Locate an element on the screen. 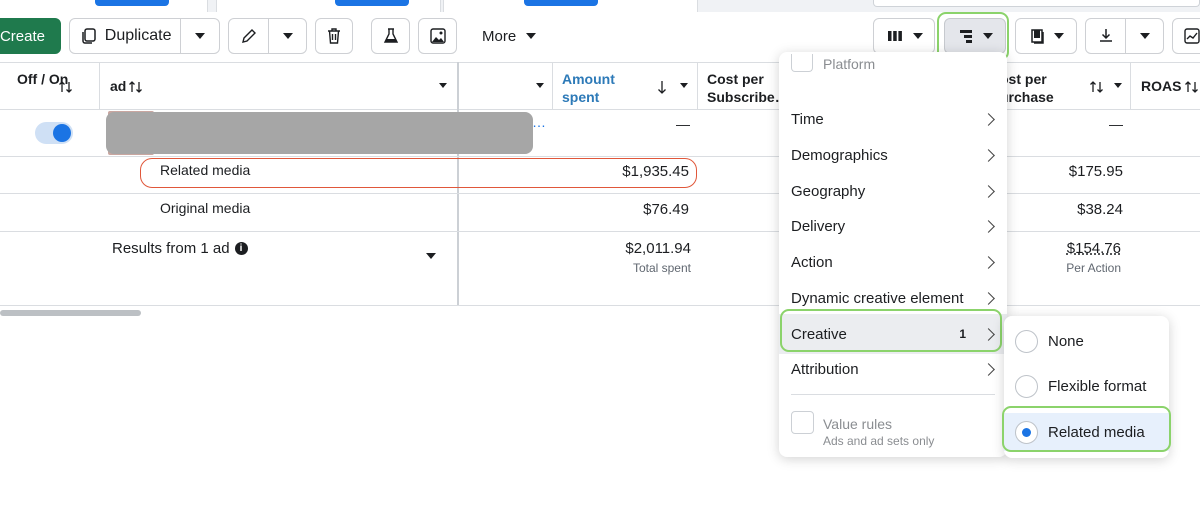  info-icon: i is located at coordinates (241, 248).